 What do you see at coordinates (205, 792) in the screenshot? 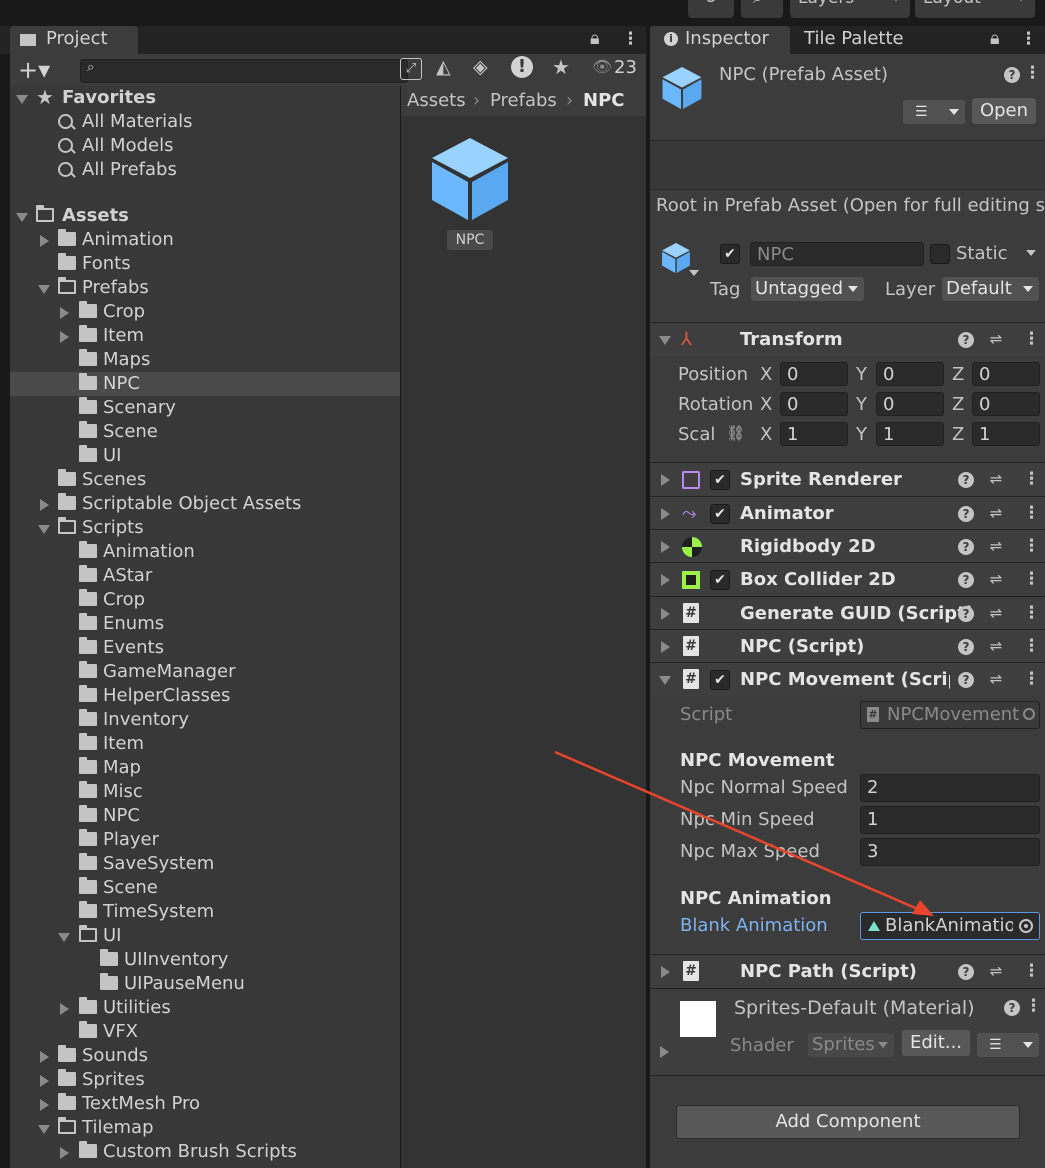
I see `tree-item: Misc` at bounding box center [205, 792].